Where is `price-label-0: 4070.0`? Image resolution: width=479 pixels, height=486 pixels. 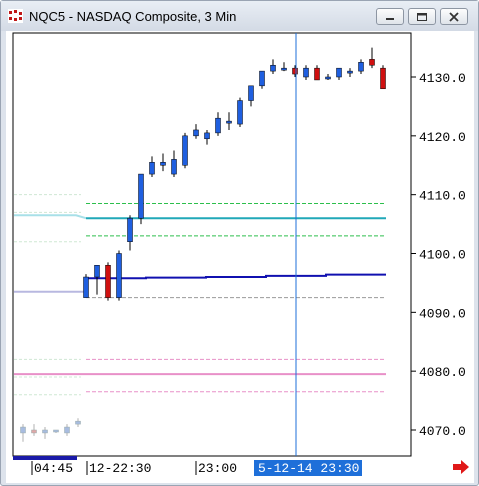 price-label-0: 4070.0 is located at coordinates (442, 431).